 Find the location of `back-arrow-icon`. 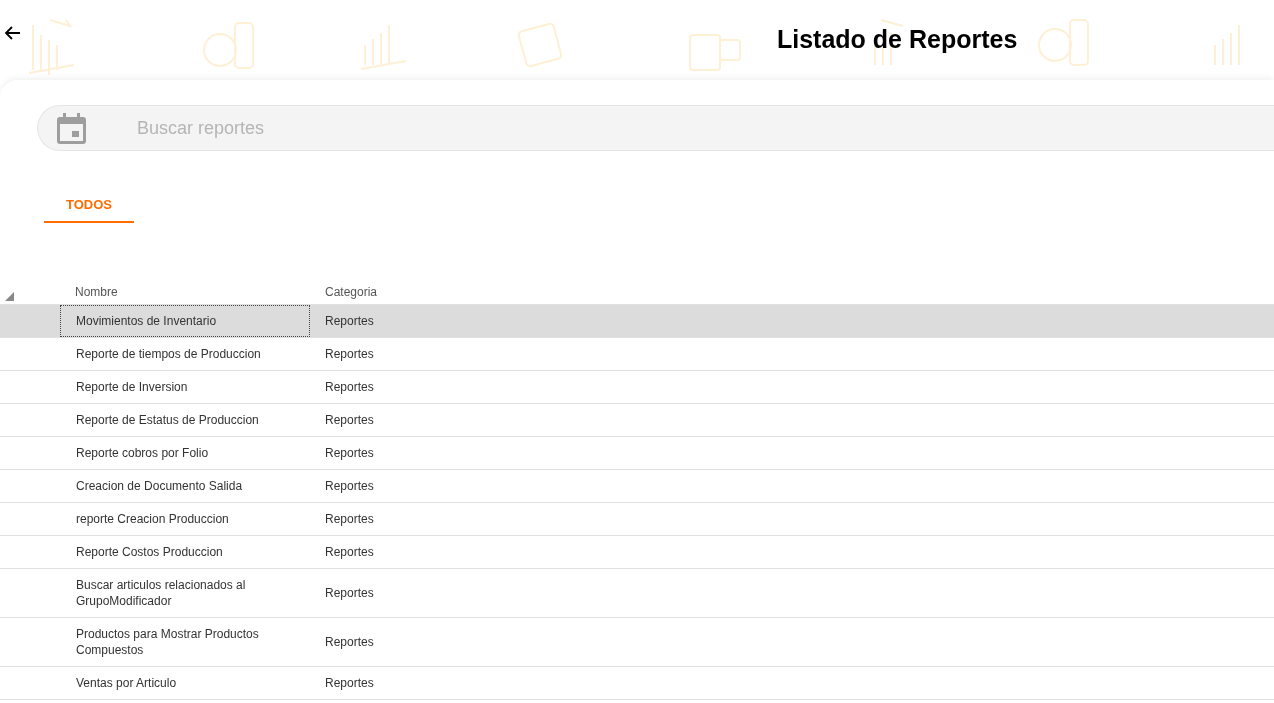

back-arrow-icon is located at coordinates (12, 33).